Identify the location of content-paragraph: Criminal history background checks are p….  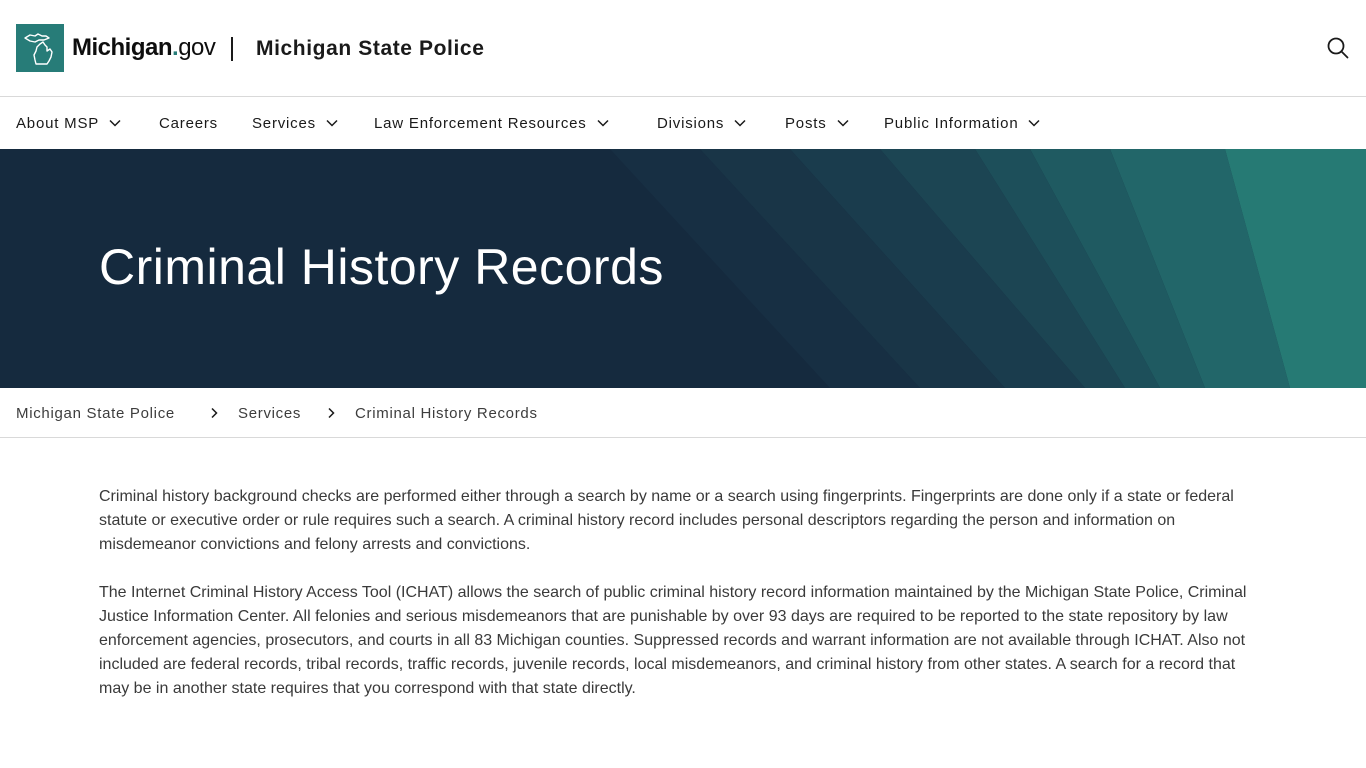
(666, 520).